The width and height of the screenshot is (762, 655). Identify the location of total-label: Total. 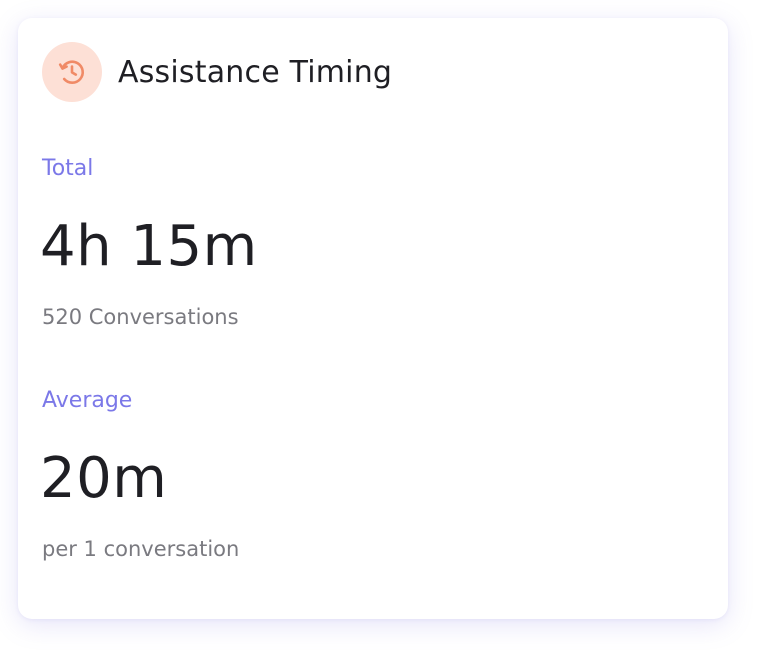
(68, 168).